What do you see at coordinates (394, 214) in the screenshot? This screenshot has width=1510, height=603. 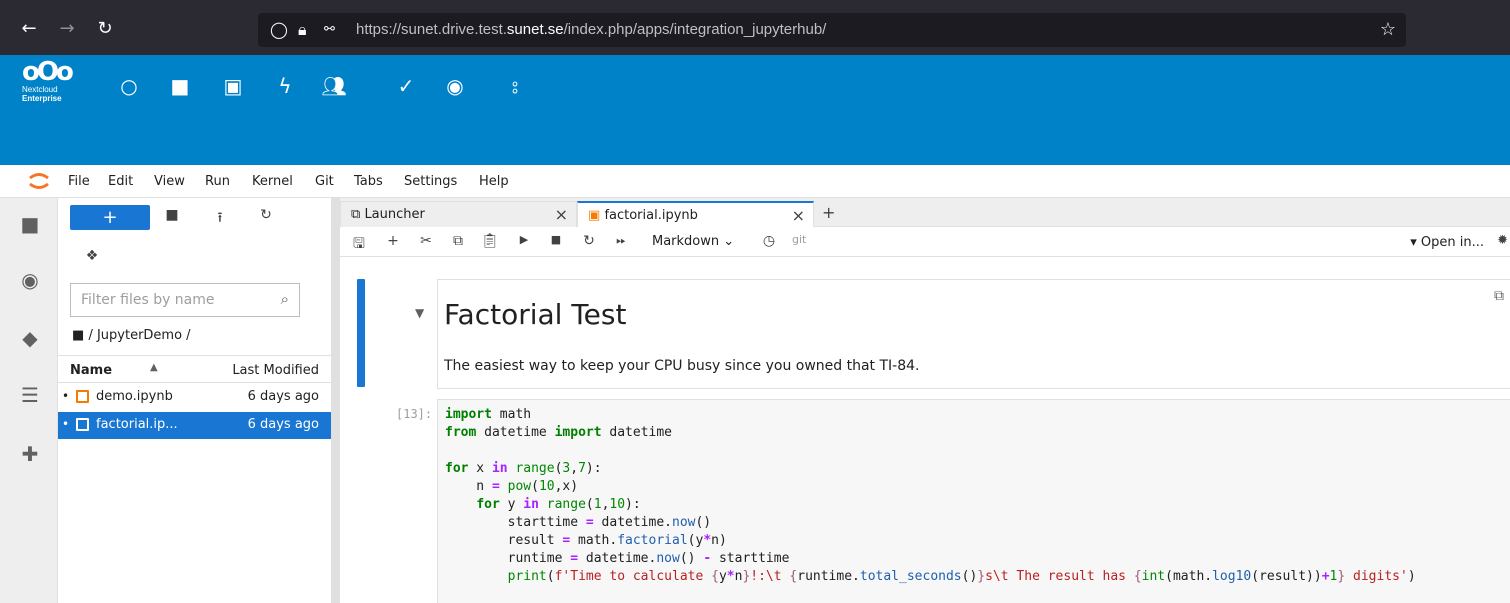 I see `tab-label: Launcher` at bounding box center [394, 214].